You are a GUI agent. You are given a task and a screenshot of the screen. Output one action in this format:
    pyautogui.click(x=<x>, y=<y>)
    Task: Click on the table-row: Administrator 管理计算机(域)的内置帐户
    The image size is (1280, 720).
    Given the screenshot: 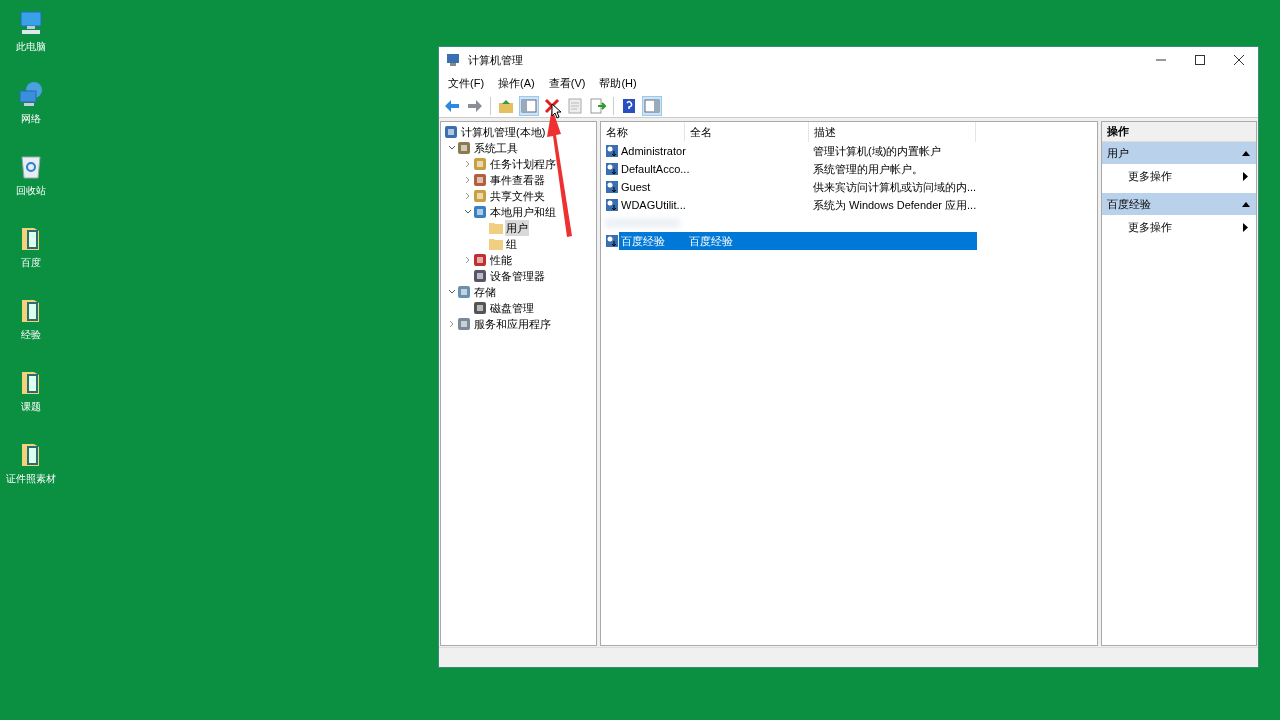 What is the action you would take?
    pyautogui.click(x=798, y=151)
    